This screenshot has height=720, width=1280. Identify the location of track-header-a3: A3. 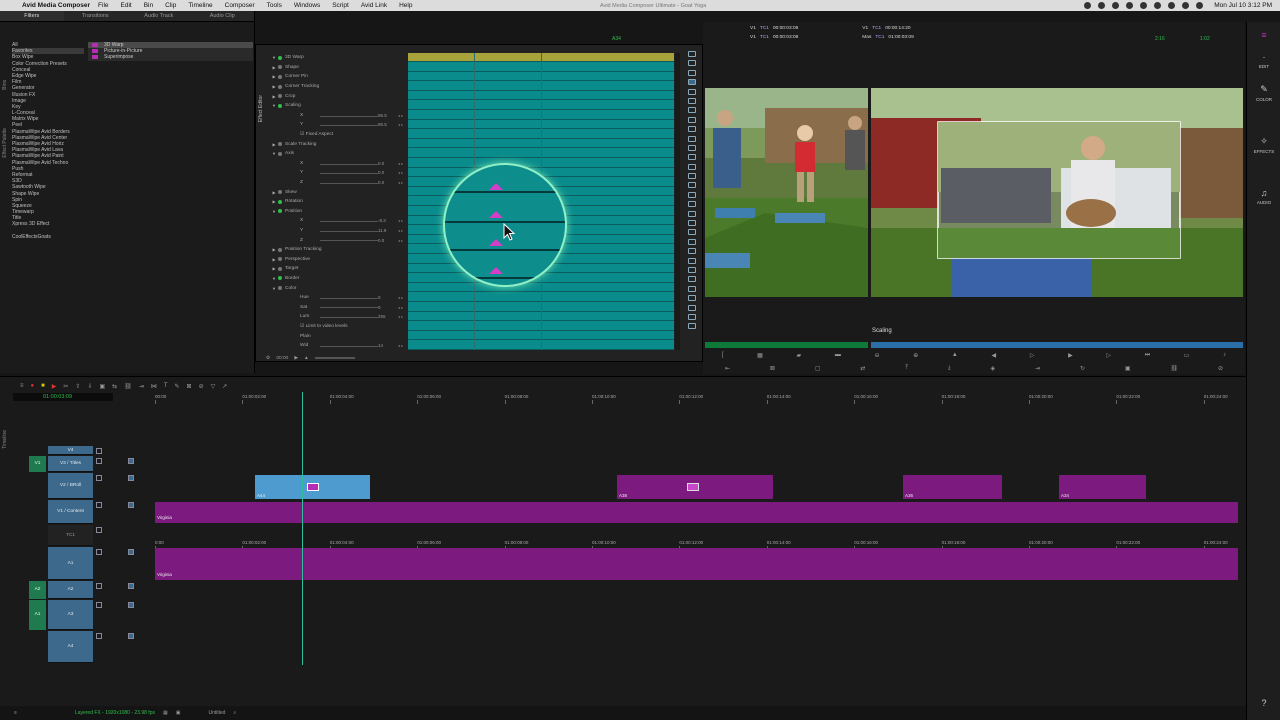
(70, 615).